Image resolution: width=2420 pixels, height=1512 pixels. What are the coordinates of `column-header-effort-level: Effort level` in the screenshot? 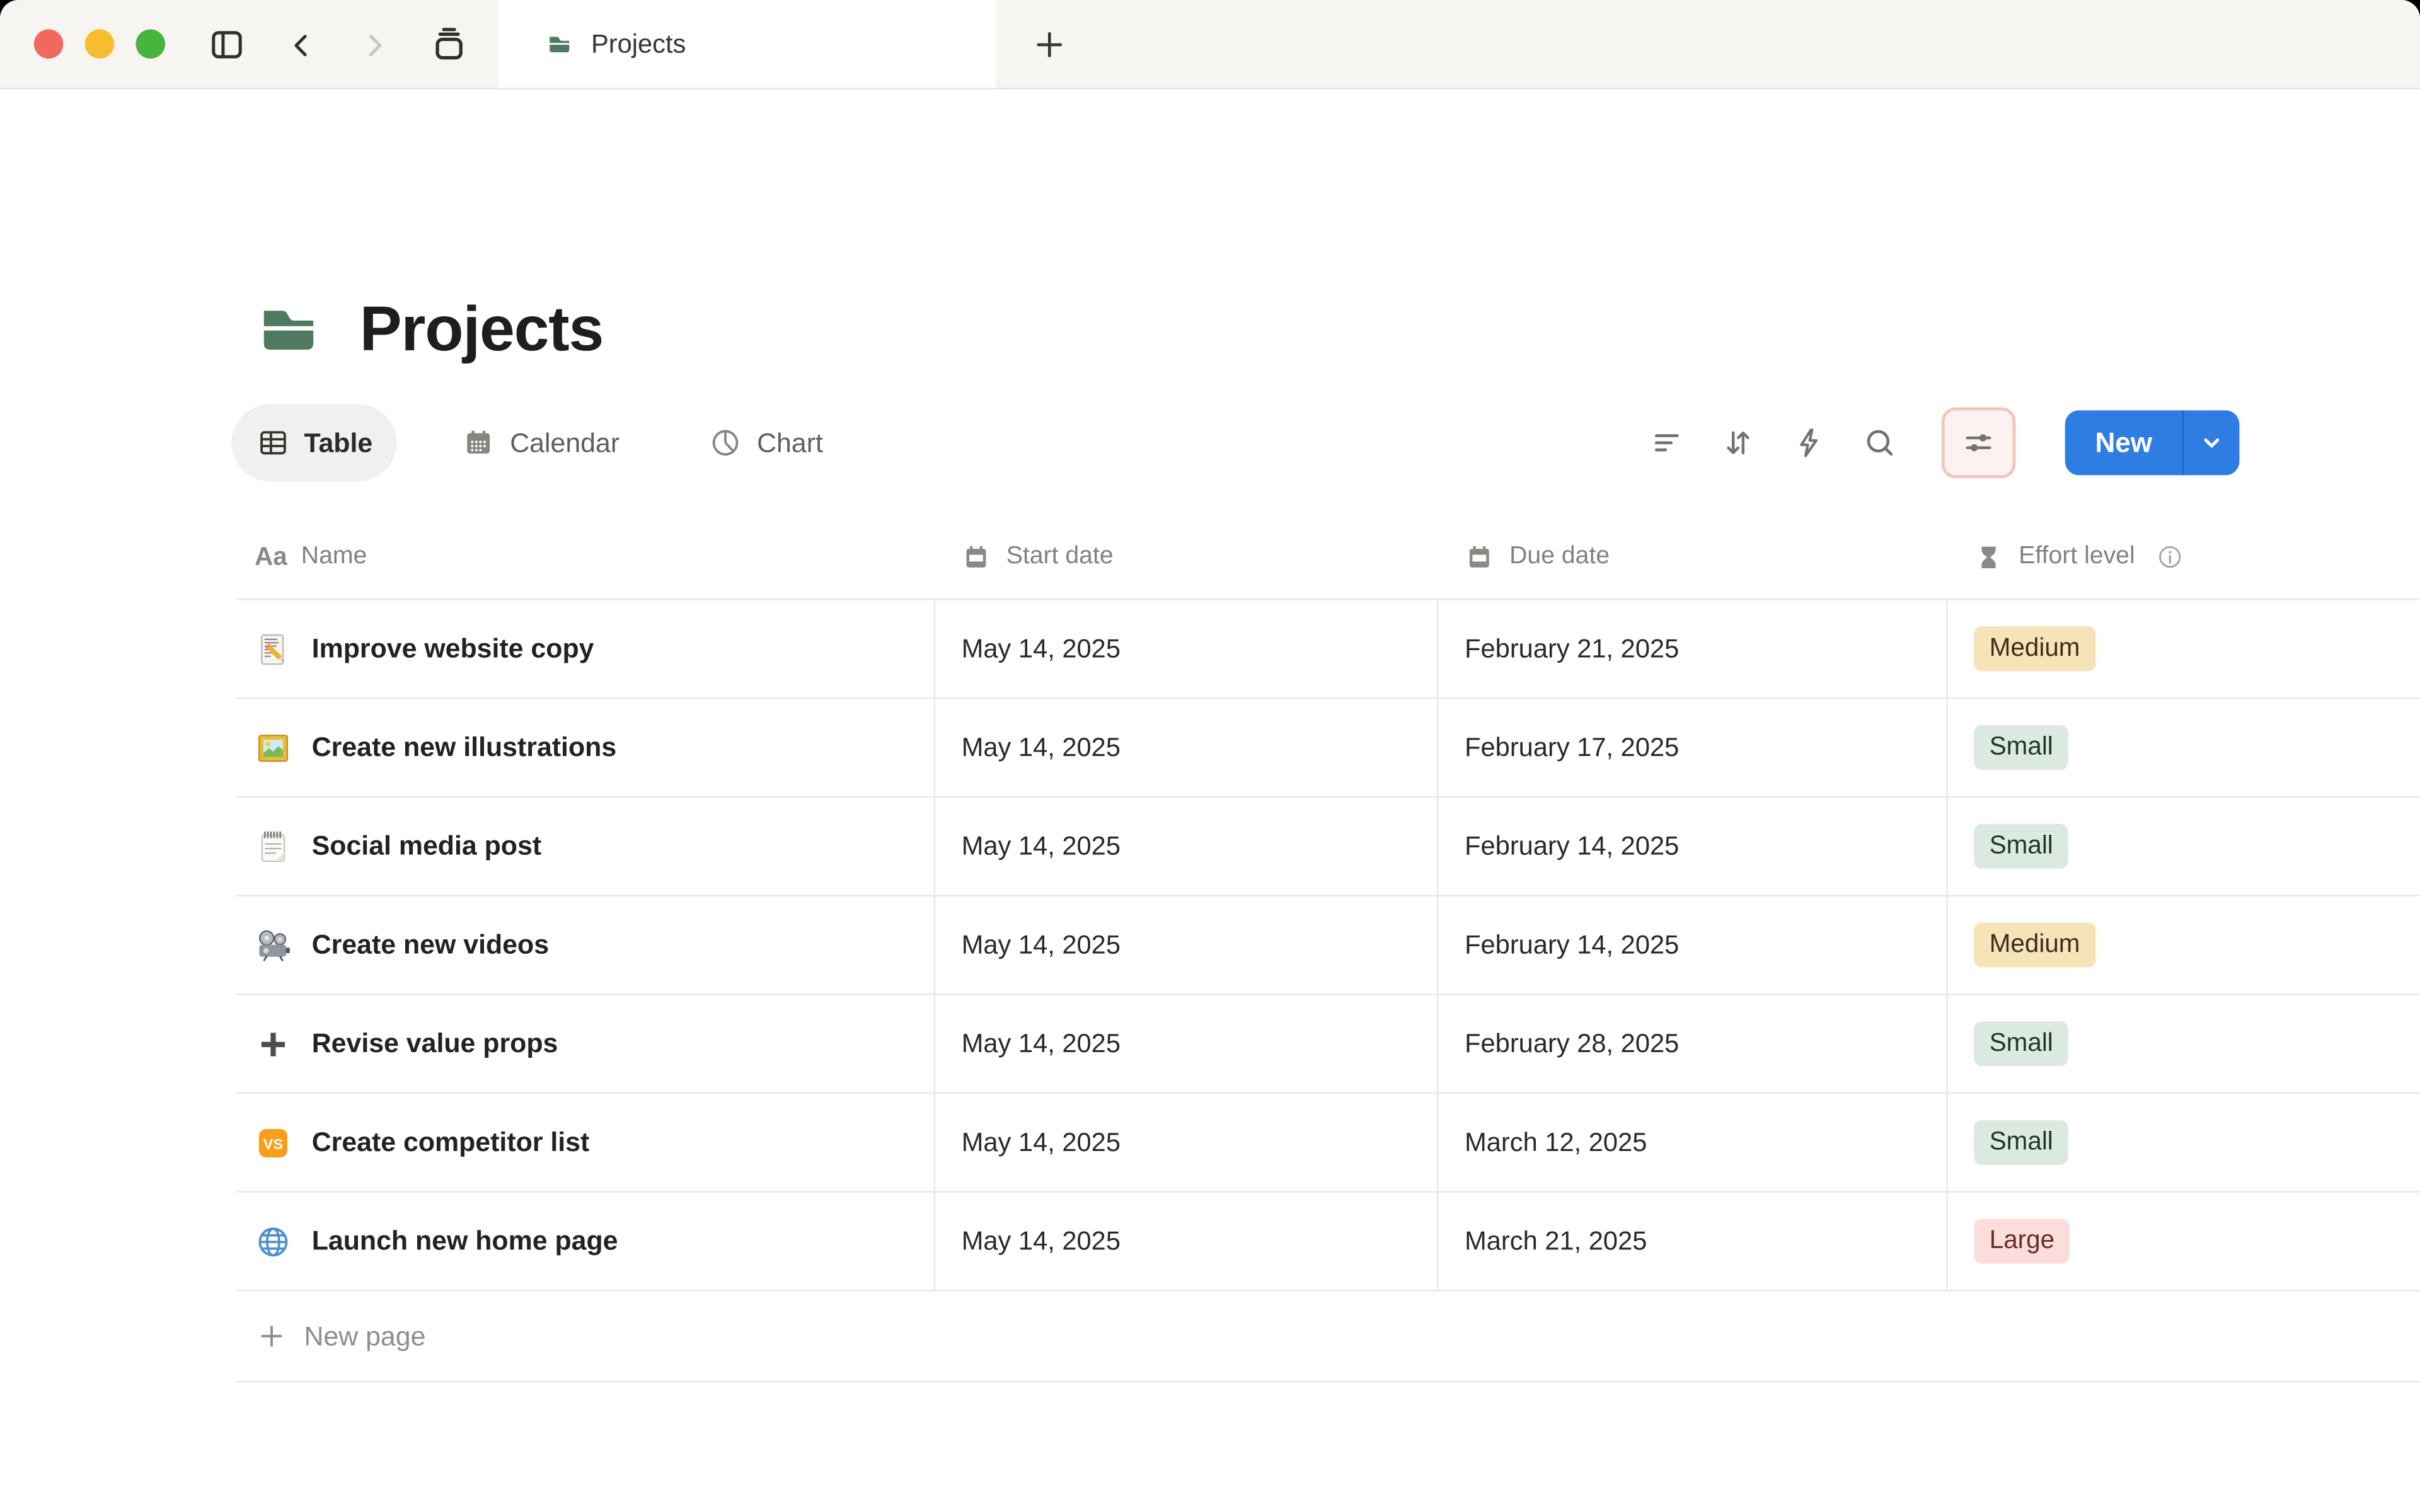 It's located at (2183, 556).